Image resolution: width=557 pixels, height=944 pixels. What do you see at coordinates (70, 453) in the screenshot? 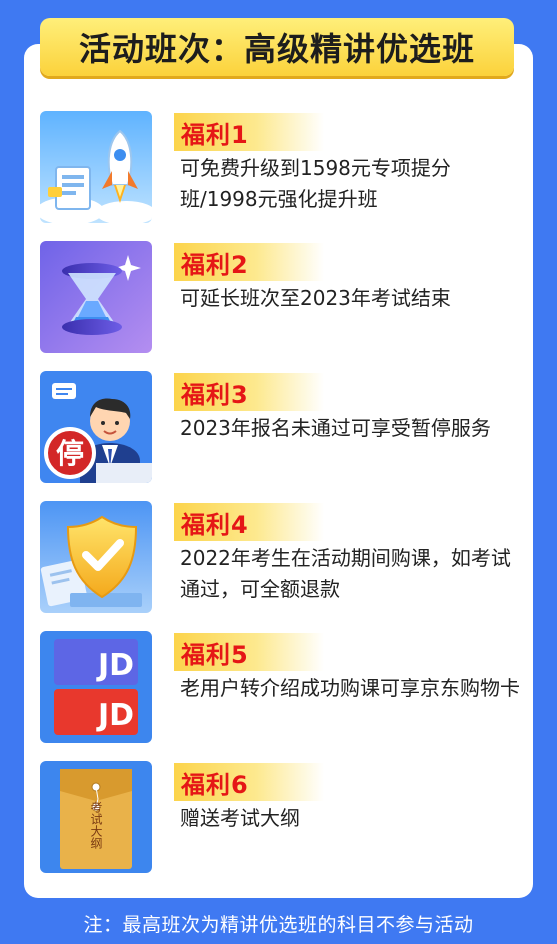
I see `pause-icon-text: 停` at bounding box center [70, 453].